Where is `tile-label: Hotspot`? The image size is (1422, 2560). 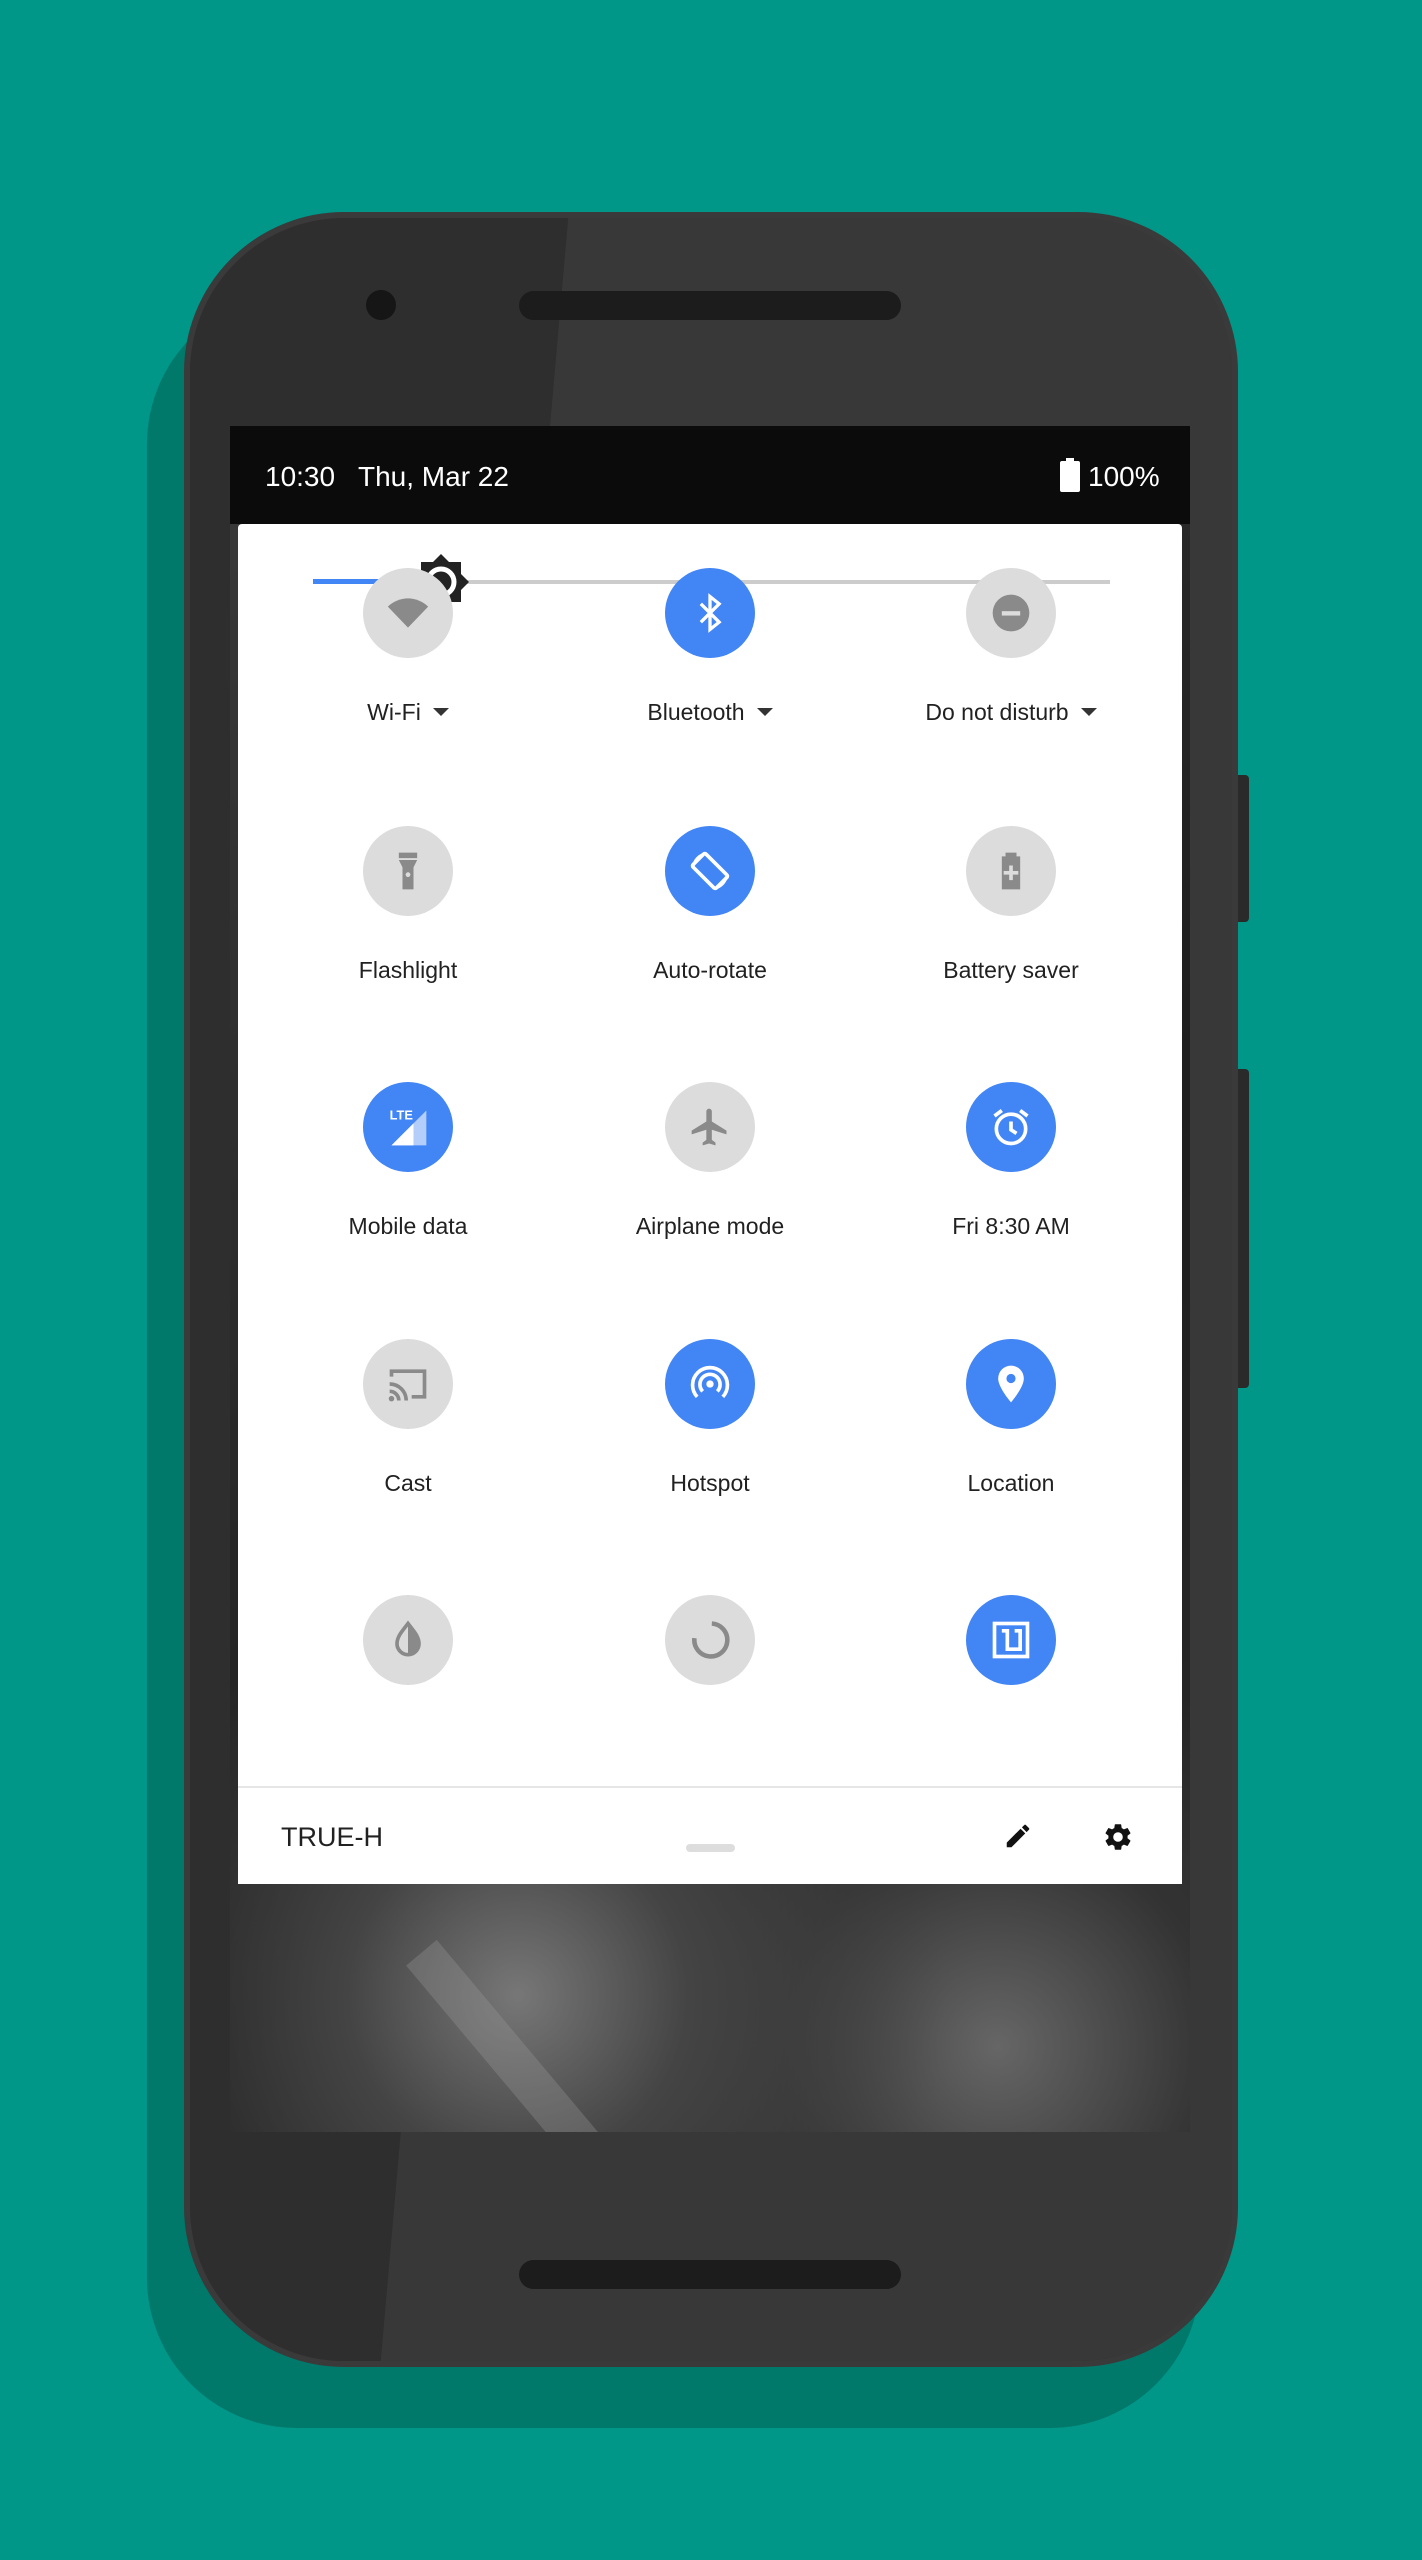
tile-label: Hotspot is located at coordinates (710, 1482).